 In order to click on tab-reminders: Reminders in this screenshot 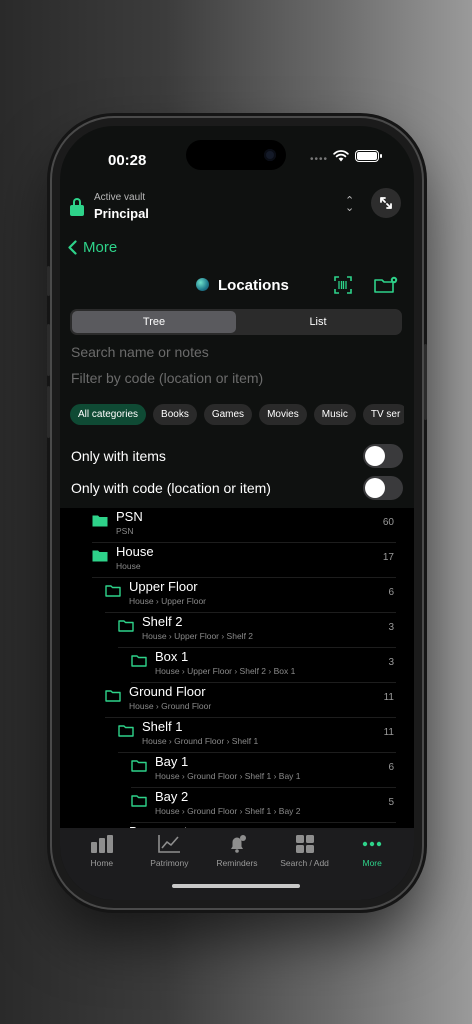, I will do `click(237, 867)`.